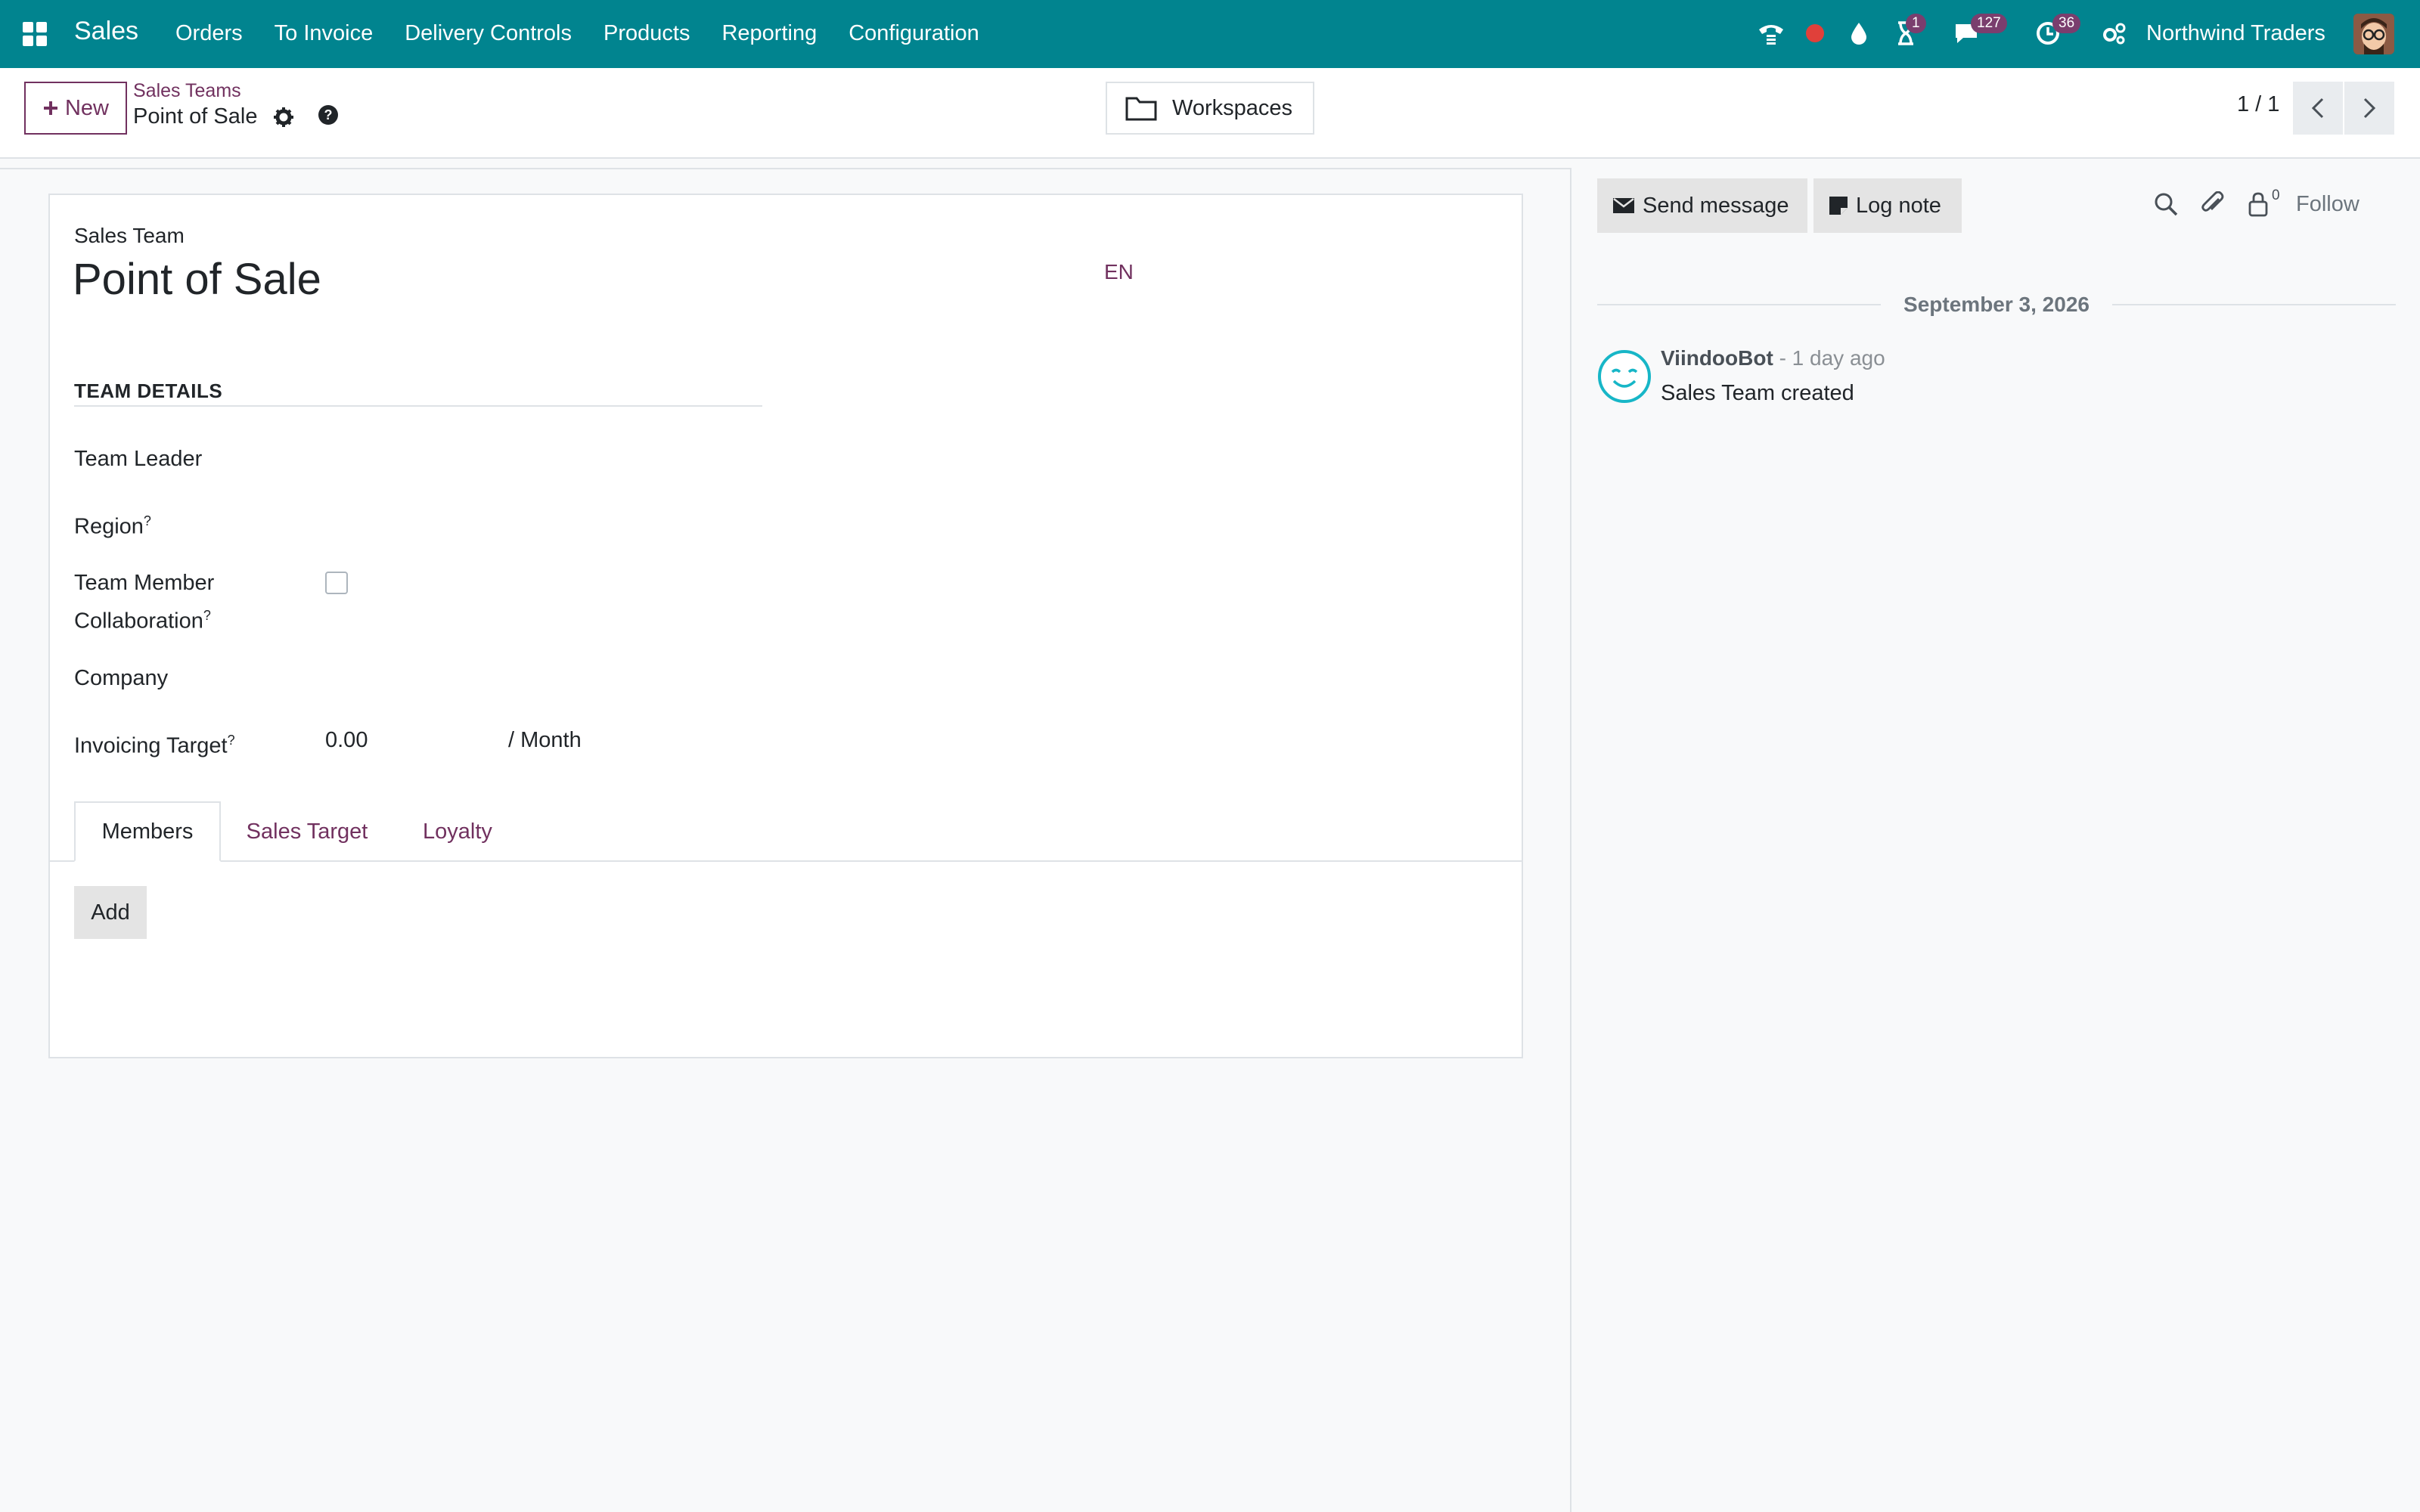 The width and height of the screenshot is (2420, 1512). Describe the element at coordinates (2373, 34) in the screenshot. I see `user-avatar` at that location.